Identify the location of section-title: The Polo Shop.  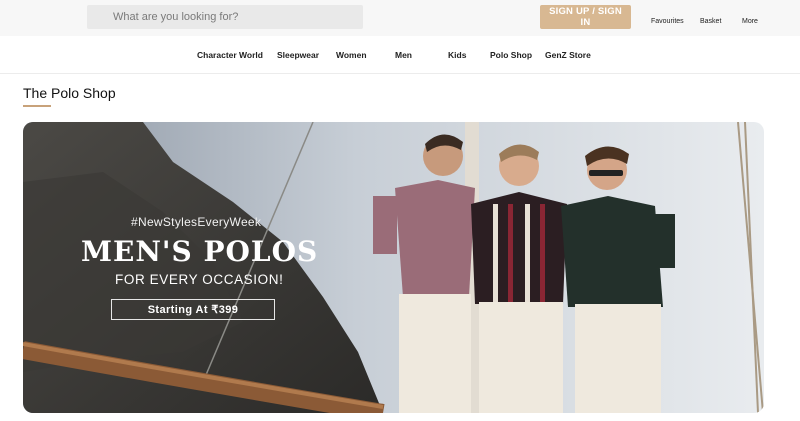
(69, 93).